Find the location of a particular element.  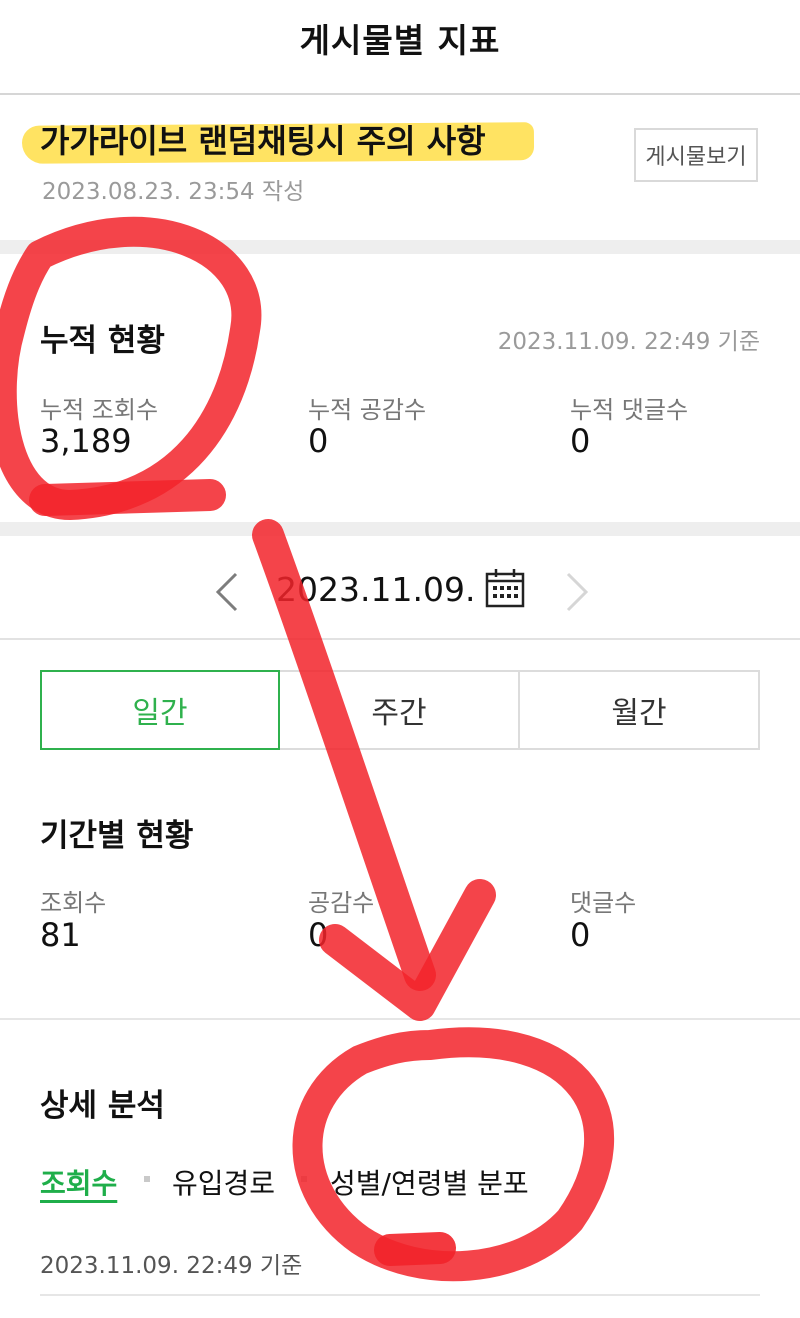

chevron-right-icon is located at coordinates (577, 592).